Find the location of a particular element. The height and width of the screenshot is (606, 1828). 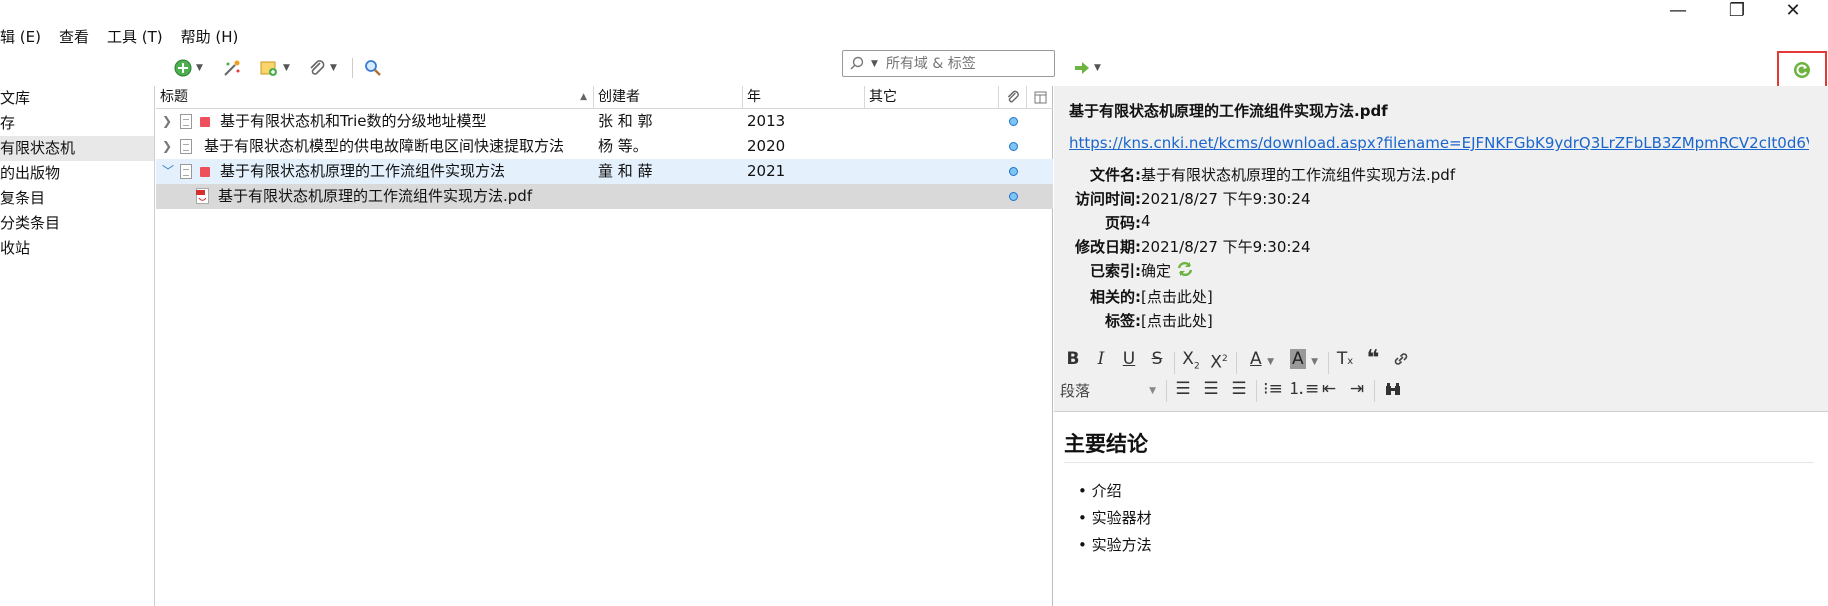

paperclip-icon is located at coordinates (317, 67).